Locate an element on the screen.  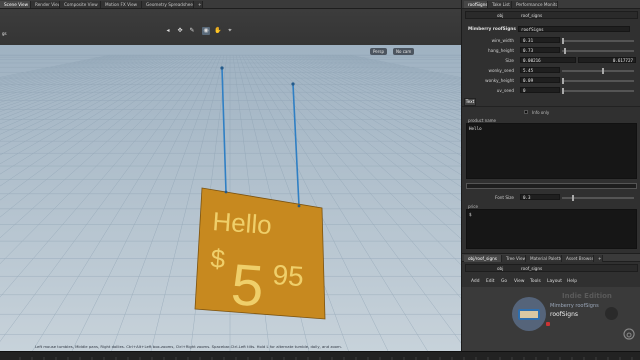
select-tool-icon: ◂ is located at coordinates (168, 31).